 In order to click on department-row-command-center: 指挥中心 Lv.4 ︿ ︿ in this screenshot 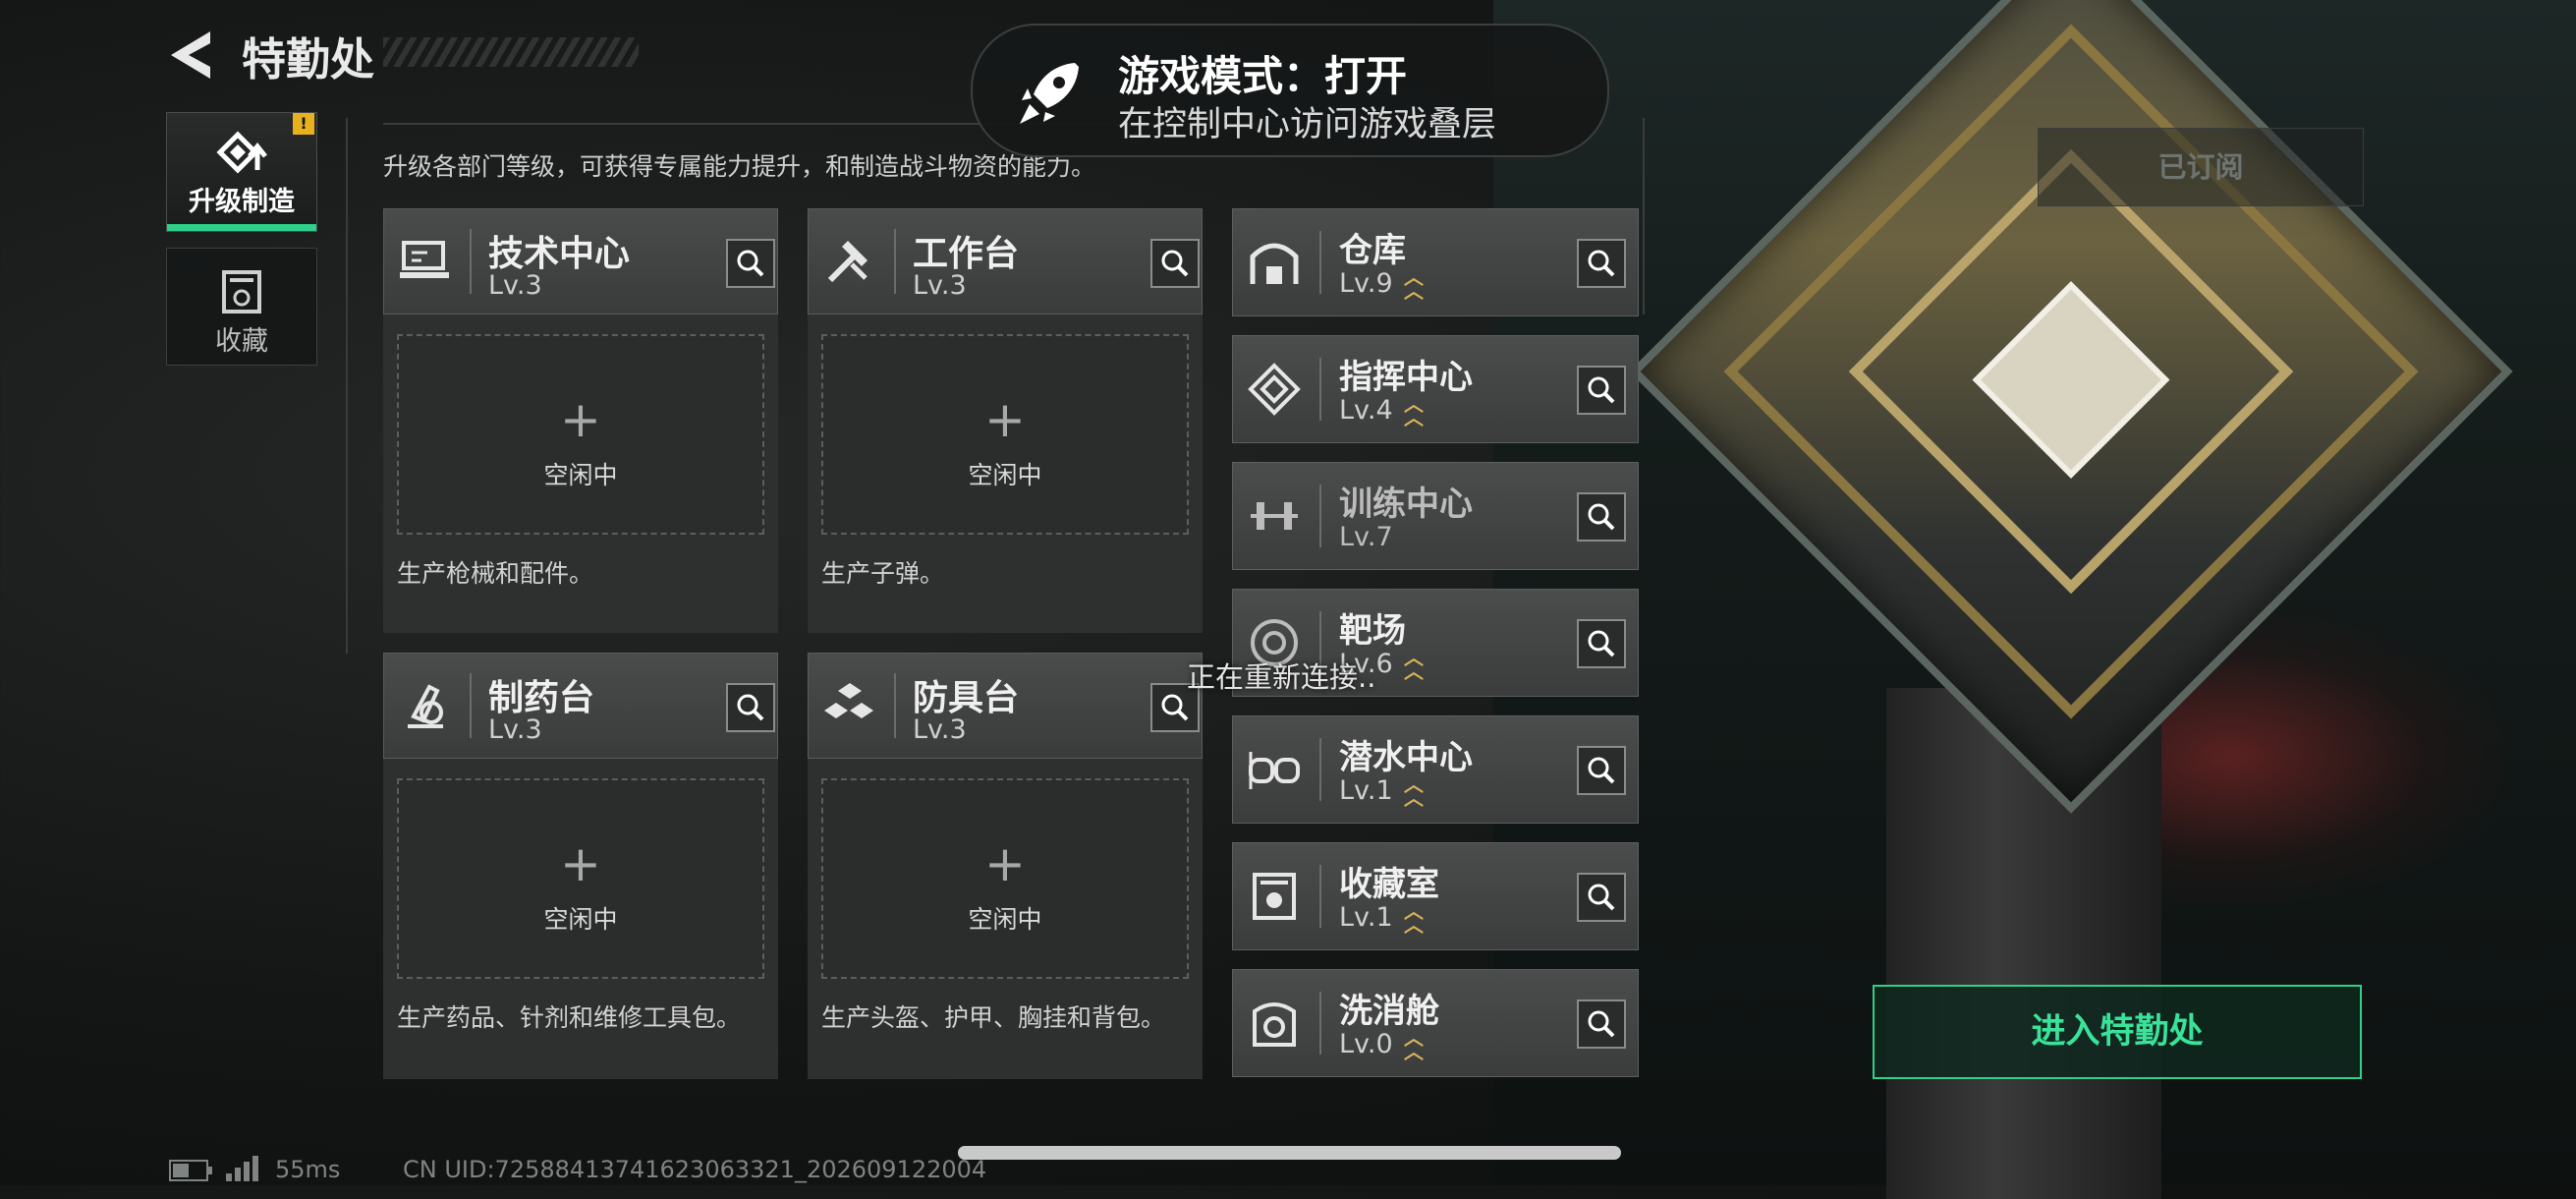, I will do `click(1435, 389)`.